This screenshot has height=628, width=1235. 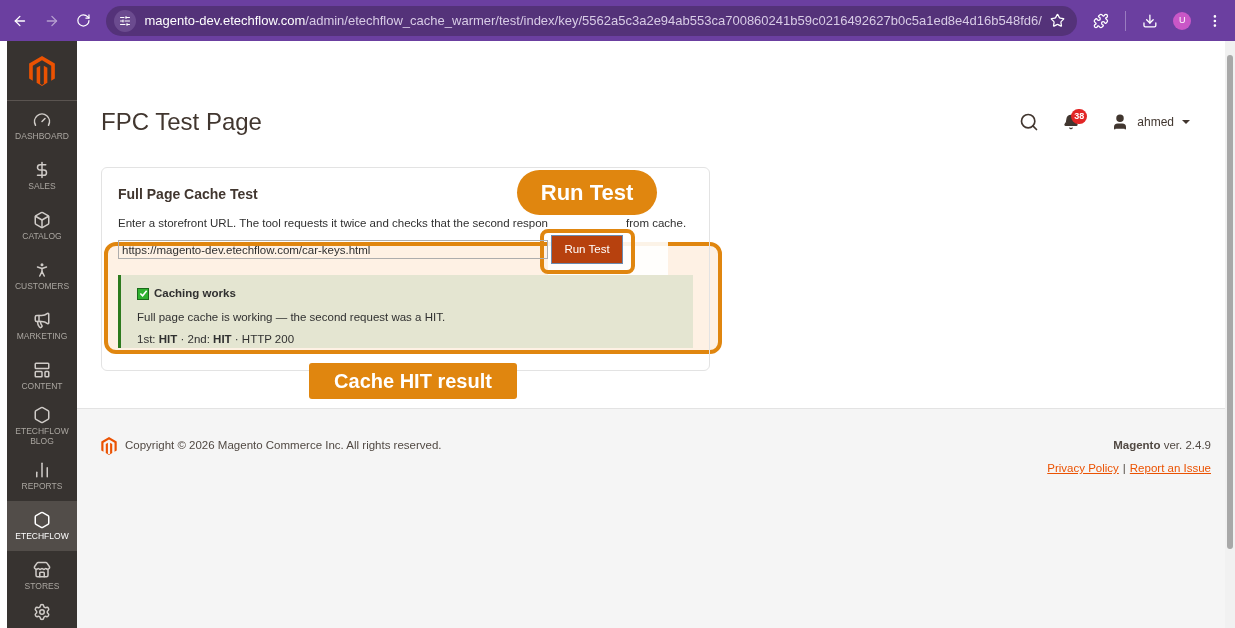 I want to click on extensions-icon, so click(x=1100, y=20).